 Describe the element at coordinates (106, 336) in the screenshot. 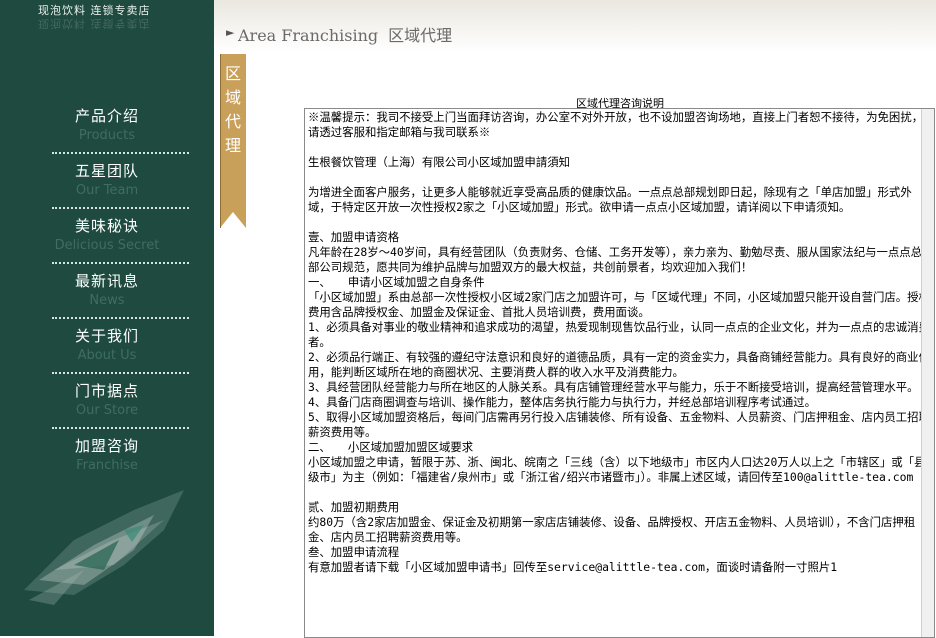

I see `nav-label: 关于我们` at that location.